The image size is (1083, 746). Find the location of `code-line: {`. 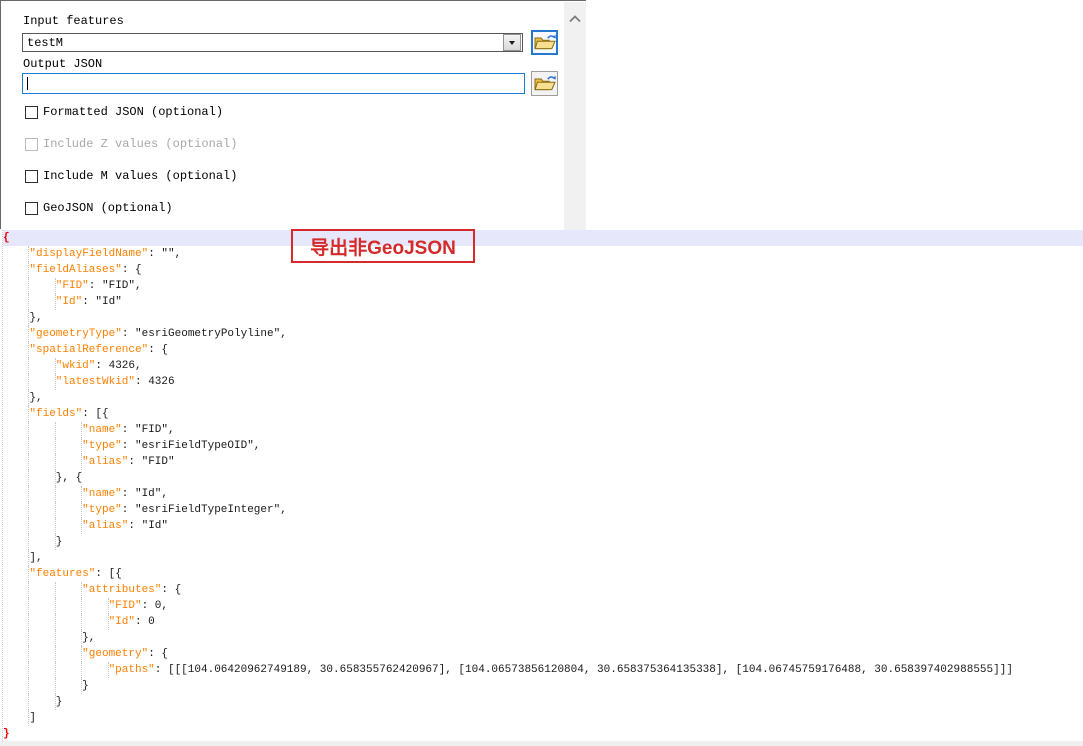

code-line: { is located at coordinates (543, 238).